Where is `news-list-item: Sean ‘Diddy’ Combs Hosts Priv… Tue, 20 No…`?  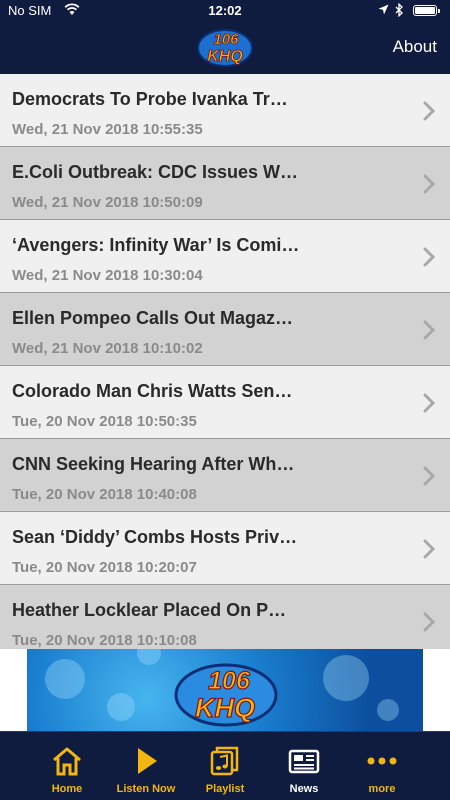 news-list-item: Sean ‘Diddy’ Combs Hosts Priv… Tue, 20 No… is located at coordinates (225, 548).